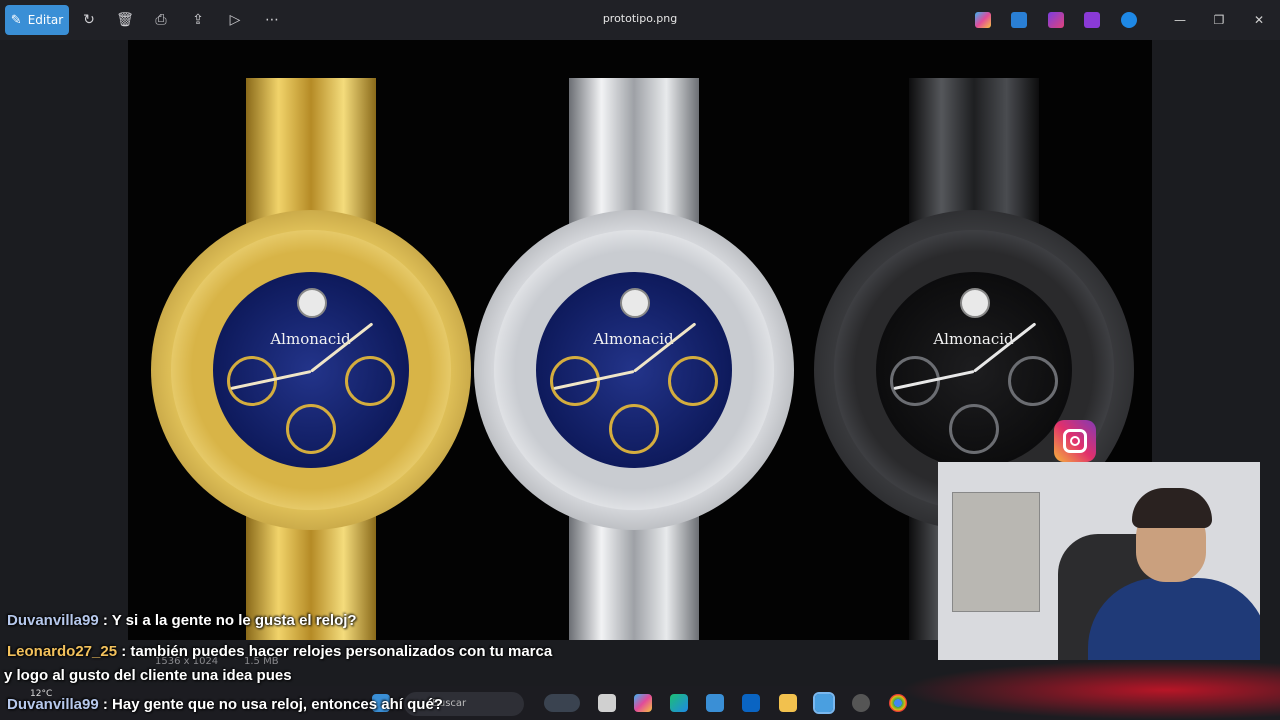 The image size is (1280, 720). What do you see at coordinates (788, 703) in the screenshot?
I see `file-explorer-icon` at bounding box center [788, 703].